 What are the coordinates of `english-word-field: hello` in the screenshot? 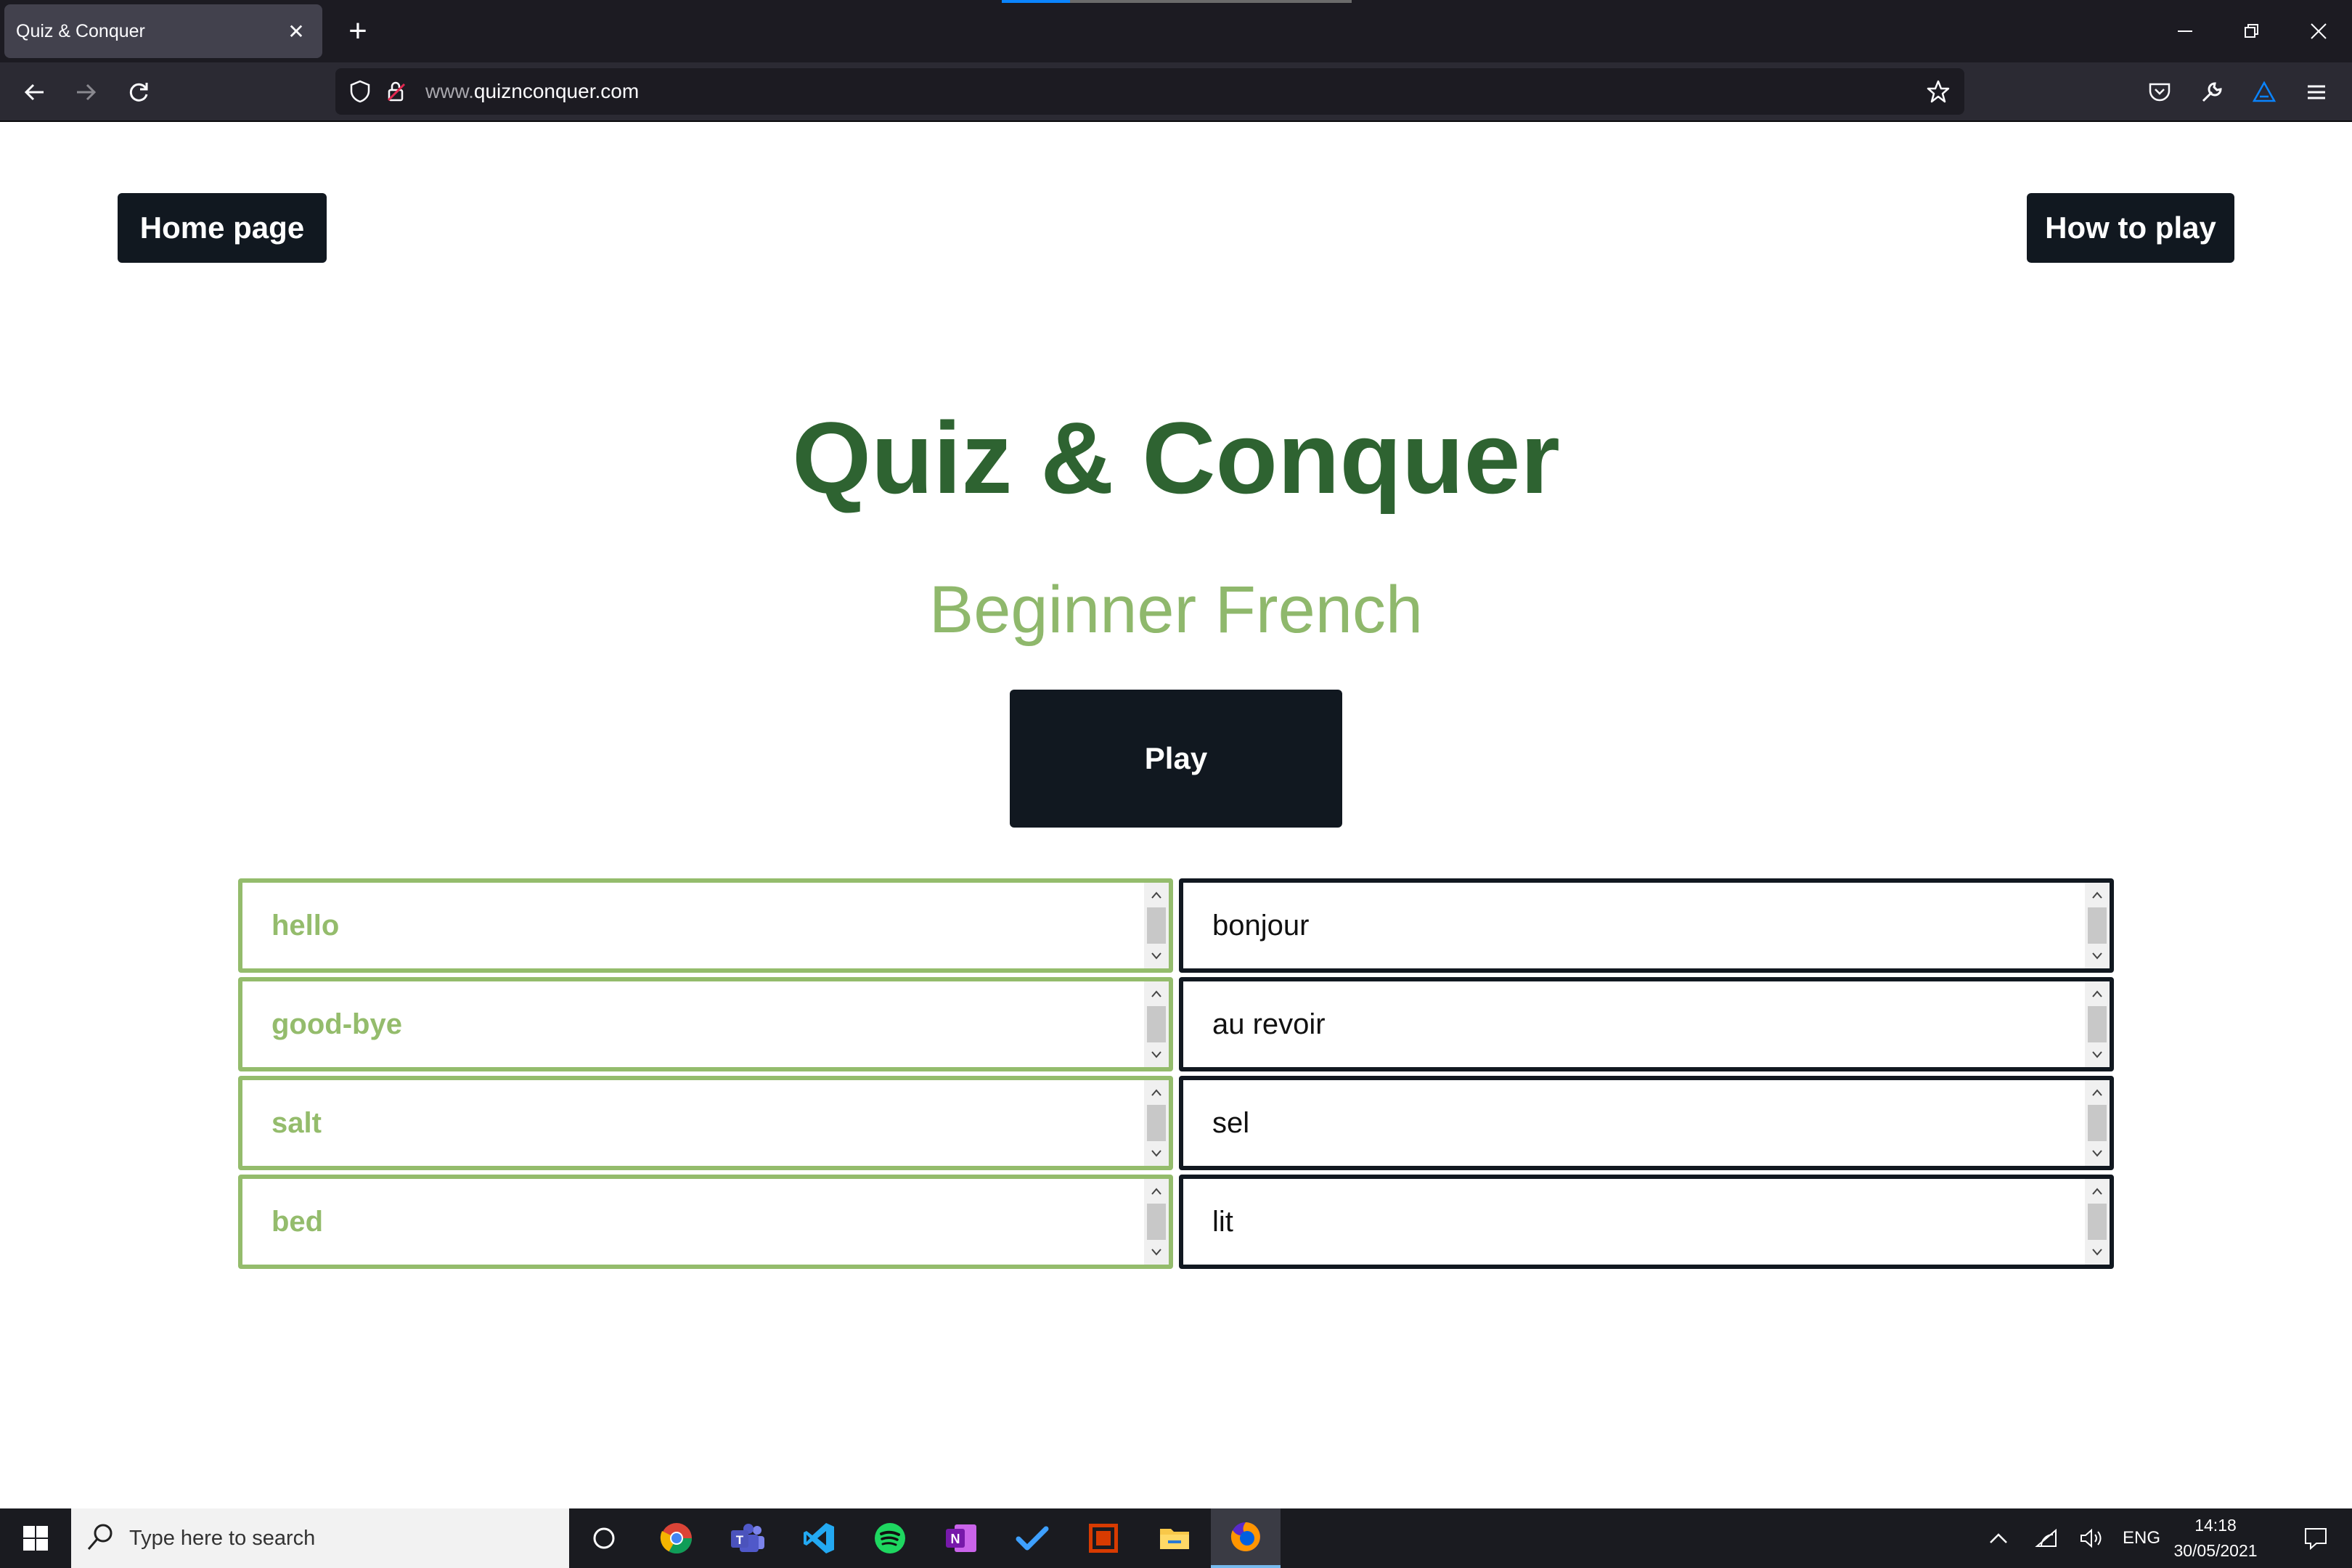 It's located at (706, 926).